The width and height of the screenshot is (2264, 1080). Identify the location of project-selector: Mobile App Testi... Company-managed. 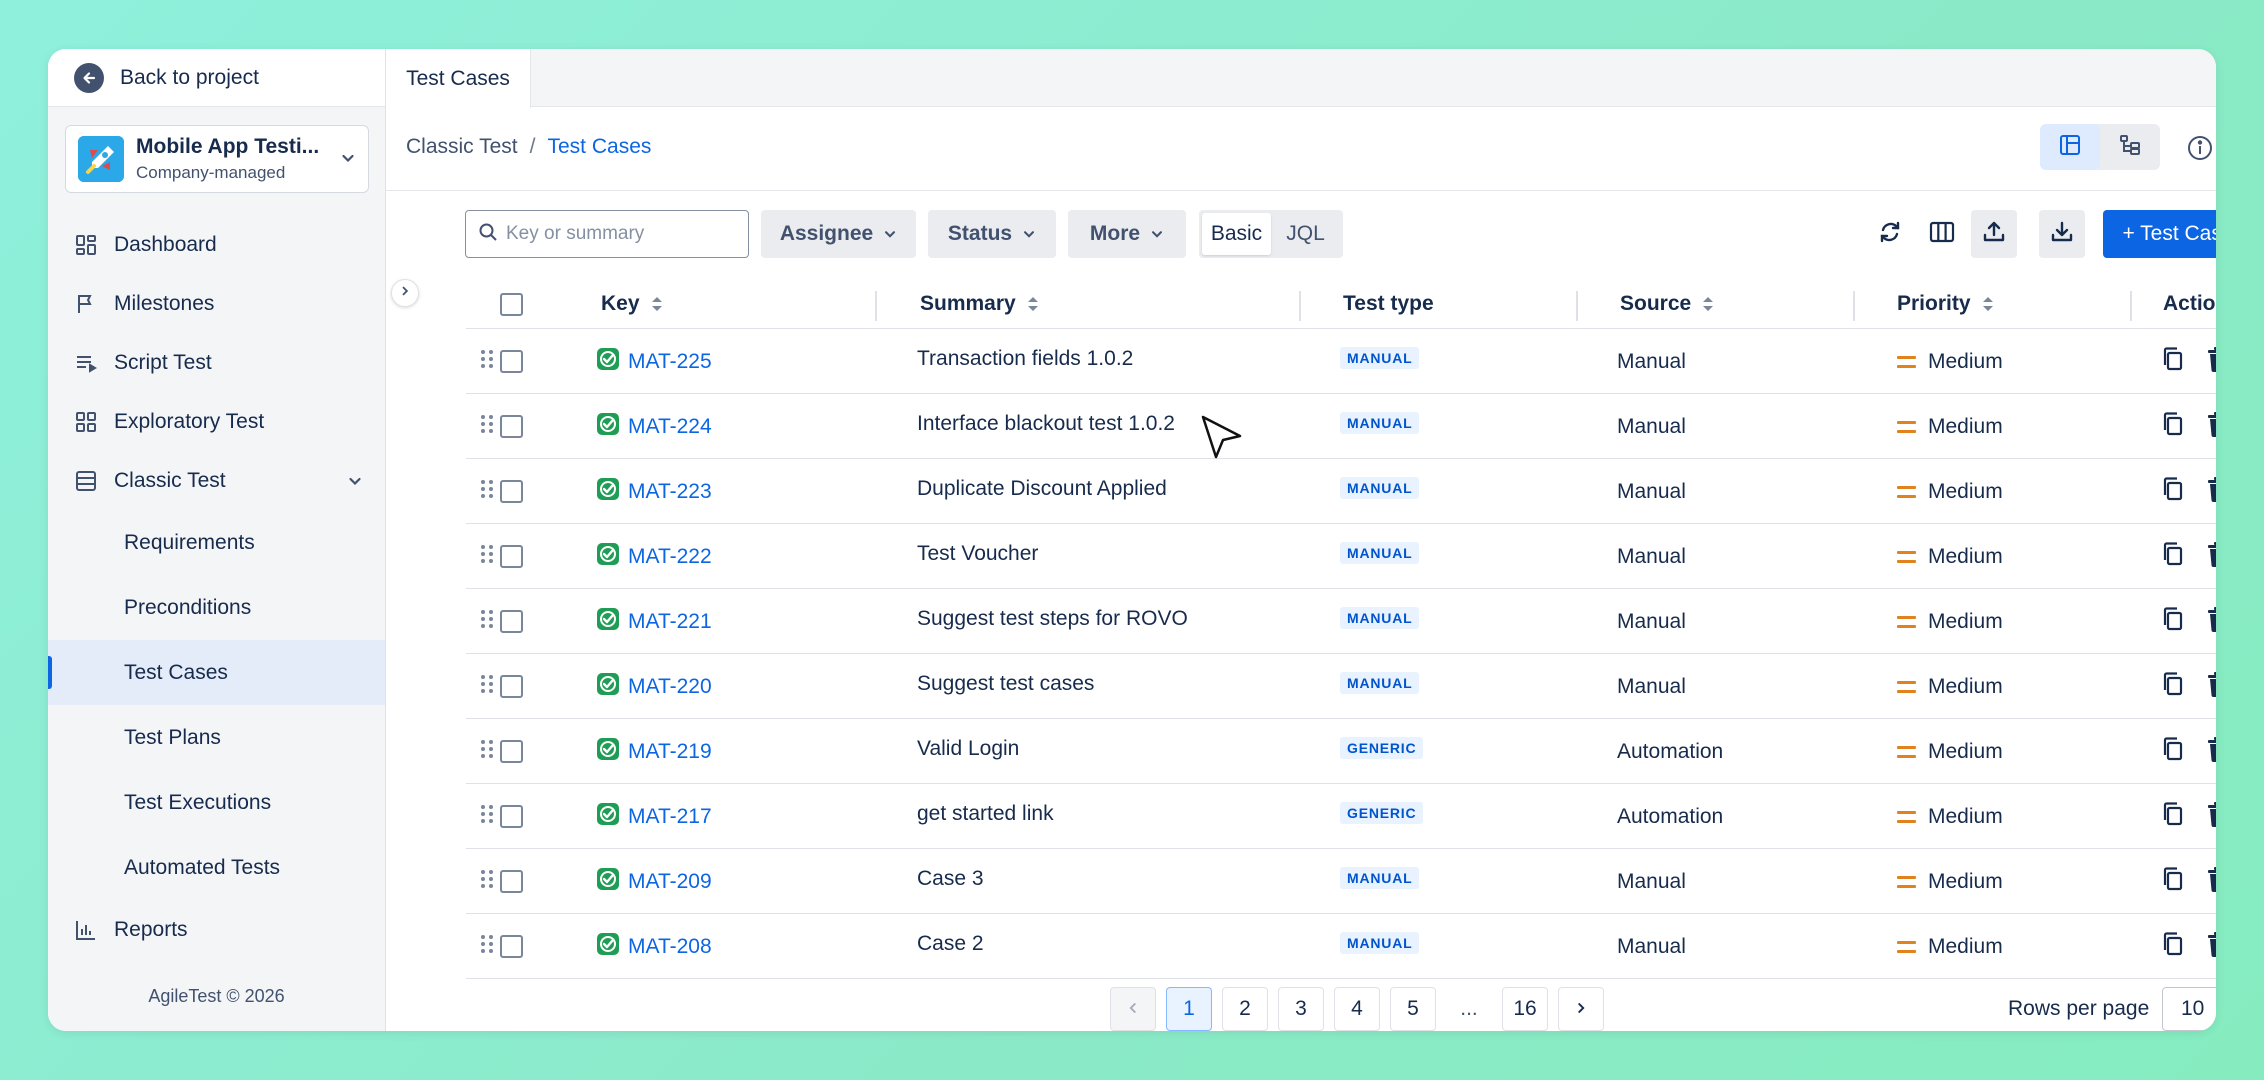
(217, 159).